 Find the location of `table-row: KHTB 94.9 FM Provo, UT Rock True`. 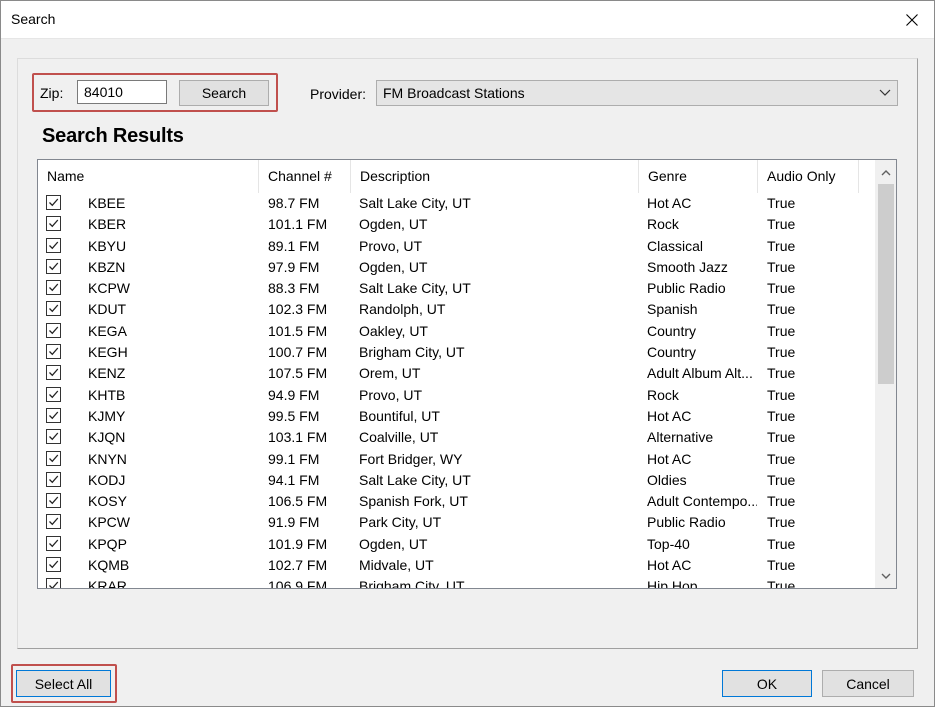

table-row: KHTB 94.9 FM Provo, UT Rock True is located at coordinates (457, 395).